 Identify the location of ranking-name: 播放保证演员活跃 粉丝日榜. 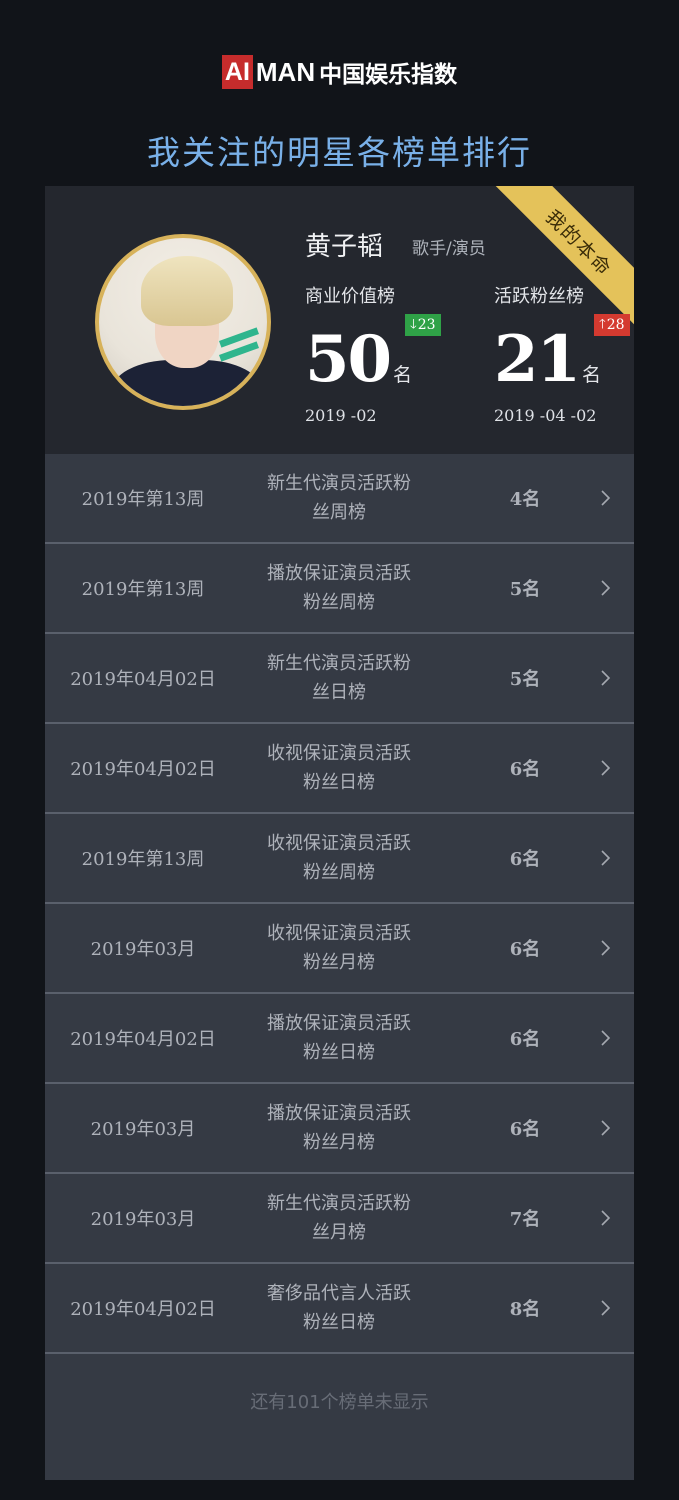
(339, 1038).